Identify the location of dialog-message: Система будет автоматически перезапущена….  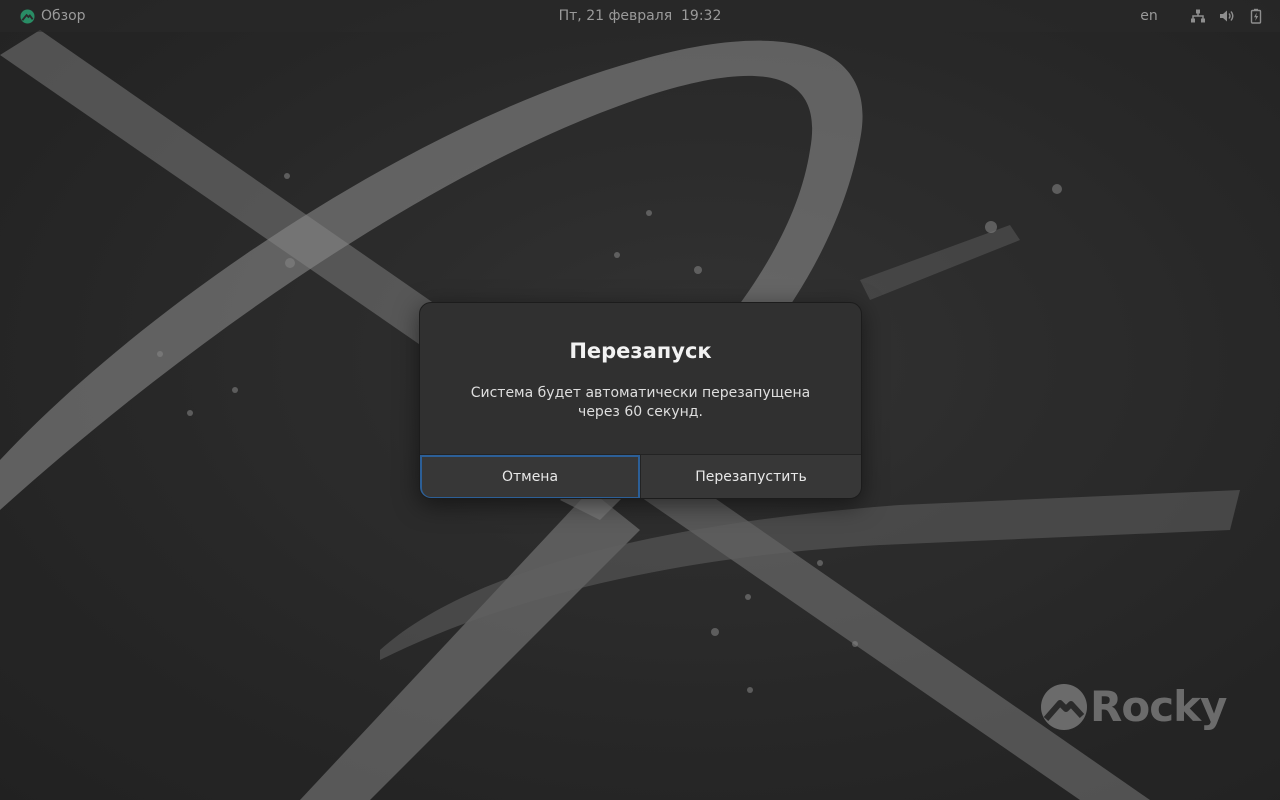
(640, 402).